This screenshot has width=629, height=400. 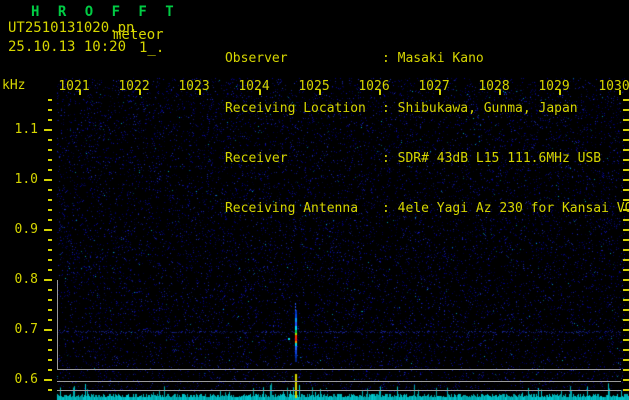 I want to click on detection-window-left-border, so click(x=57, y=324).